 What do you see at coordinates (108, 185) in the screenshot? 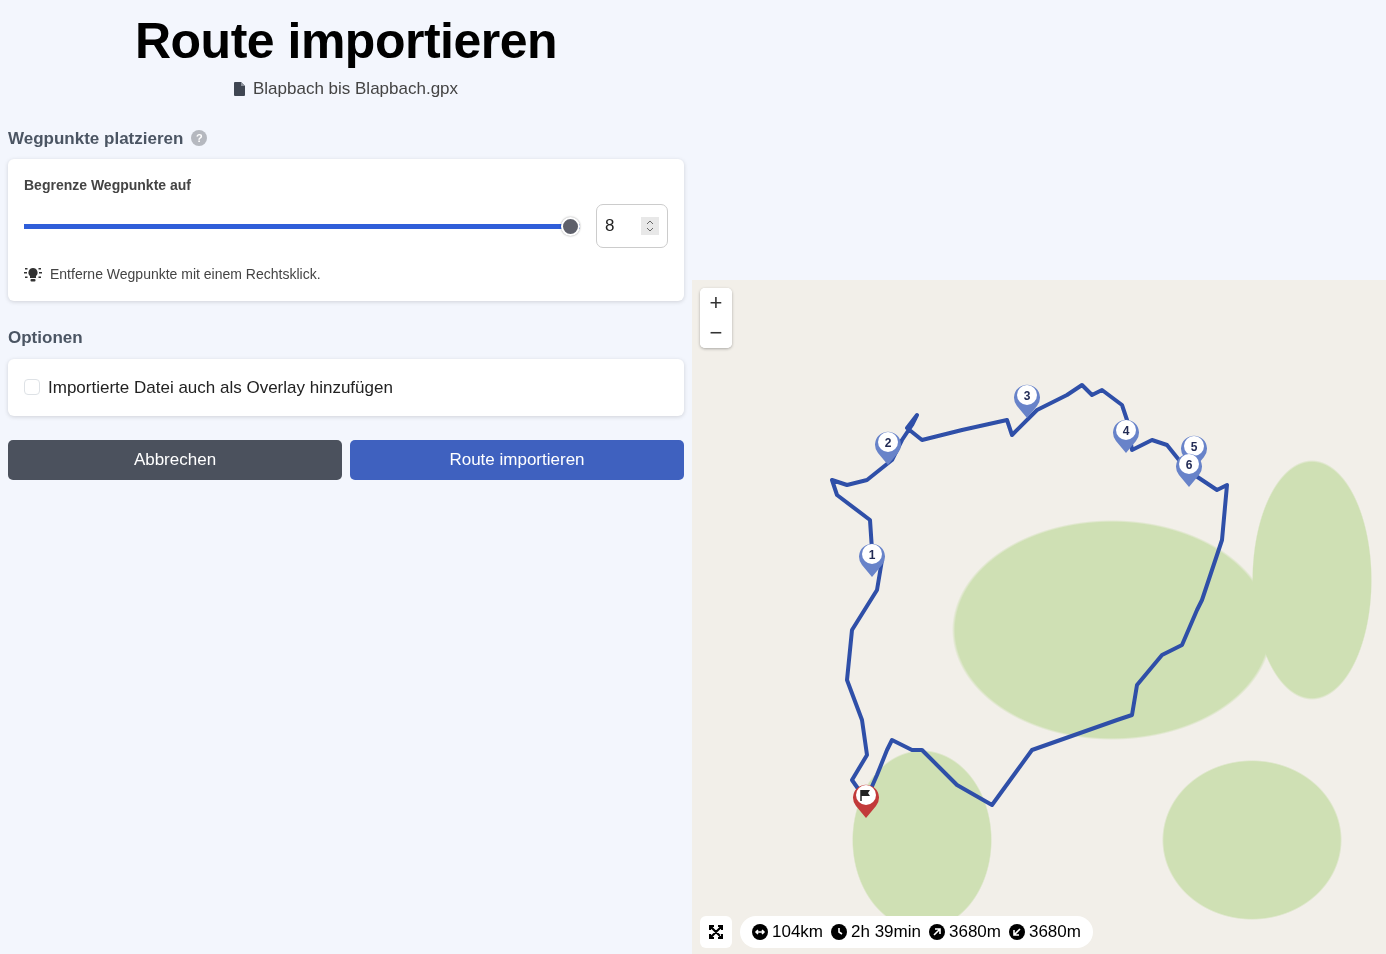
I see `limit-label: Begrenze Wegpunkte auf` at bounding box center [108, 185].